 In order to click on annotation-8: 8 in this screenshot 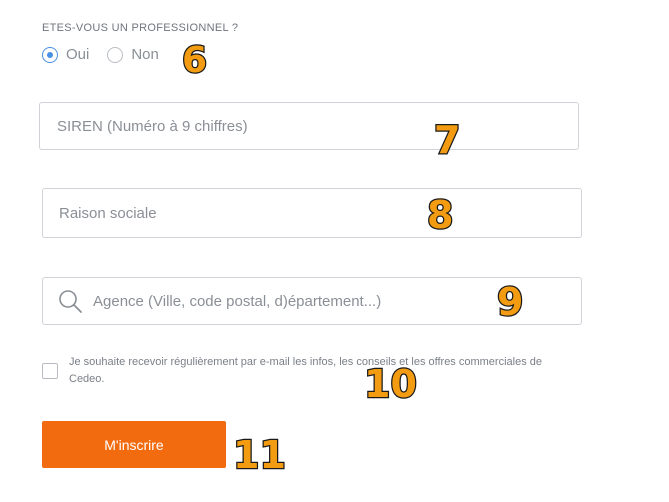, I will do `click(440, 215)`.